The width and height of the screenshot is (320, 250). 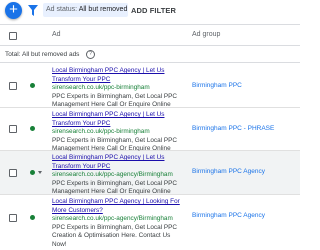 What do you see at coordinates (153, 10) in the screenshot?
I see `add-filter-button: ADD FILTER` at bounding box center [153, 10].